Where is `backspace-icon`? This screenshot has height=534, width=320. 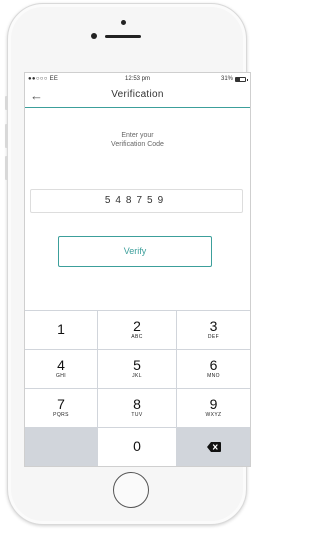 backspace-icon is located at coordinates (213, 447).